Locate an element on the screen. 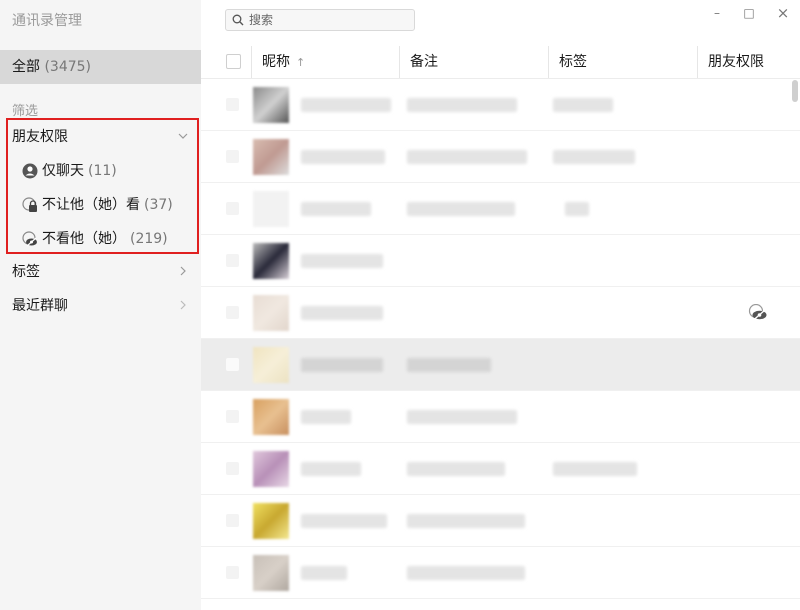 This screenshot has height=610, width=800. sidebar-item-chat-only: 仅聊天 (11) is located at coordinates (107, 171).